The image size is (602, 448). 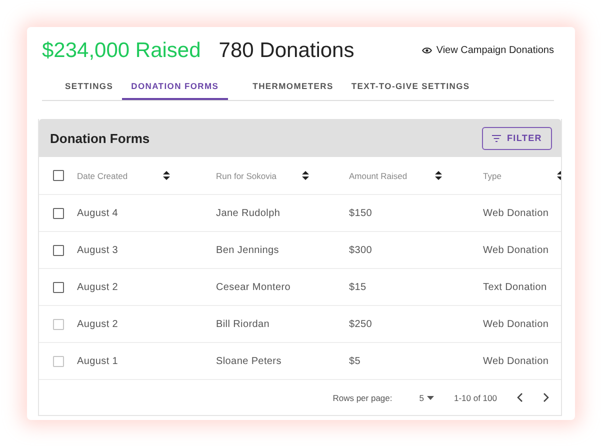 What do you see at coordinates (175, 86) in the screenshot?
I see `tab: DONATION FORMS` at bounding box center [175, 86].